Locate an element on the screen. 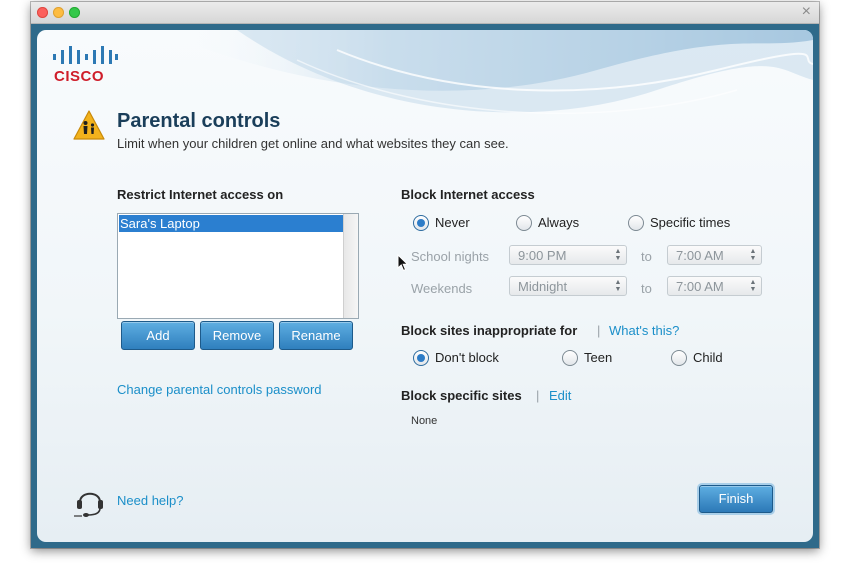 The height and width of the screenshot is (580, 850). radio-child-control is located at coordinates (679, 358).